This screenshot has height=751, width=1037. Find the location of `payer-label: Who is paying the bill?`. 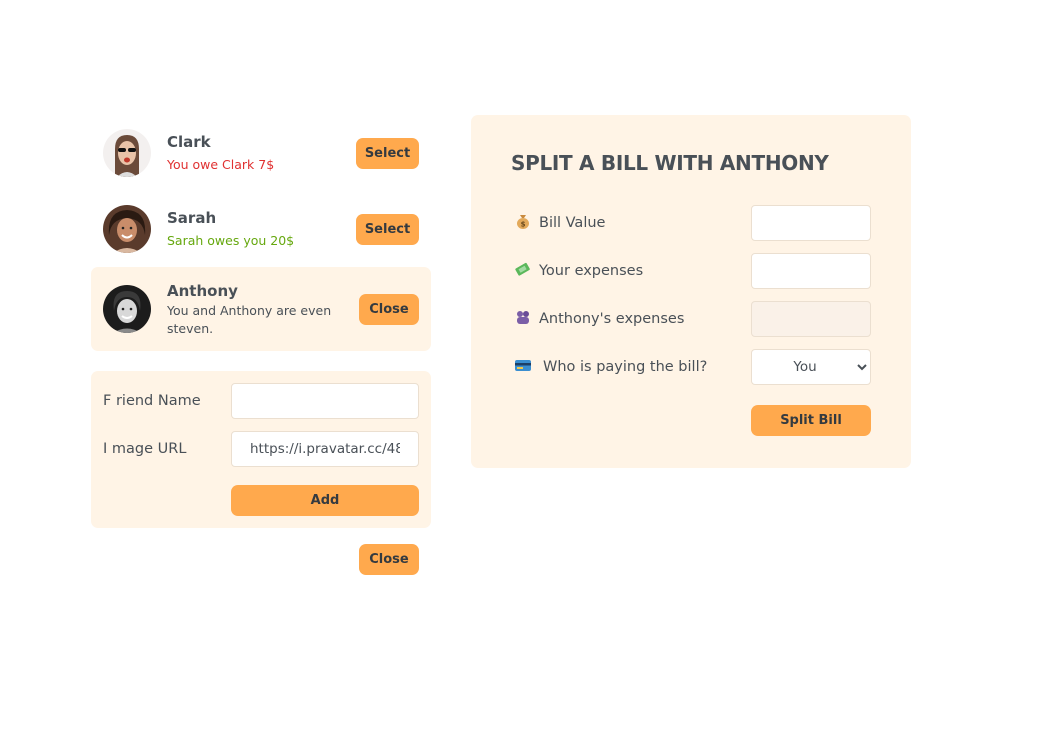

payer-label: Who is paying the bill? is located at coordinates (609, 367).